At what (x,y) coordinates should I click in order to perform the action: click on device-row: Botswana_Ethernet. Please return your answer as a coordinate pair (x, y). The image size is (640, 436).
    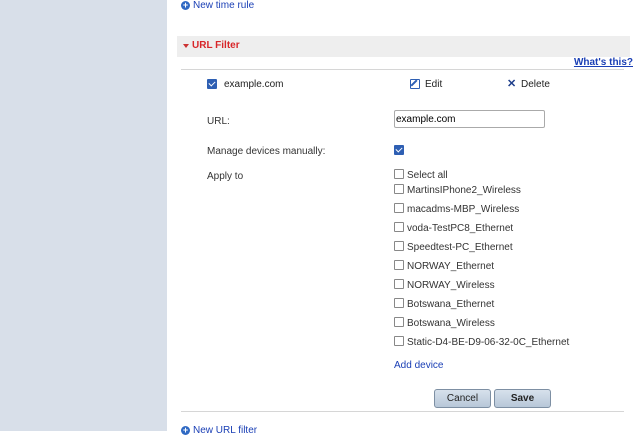
    Looking at the image, I should click on (444, 304).